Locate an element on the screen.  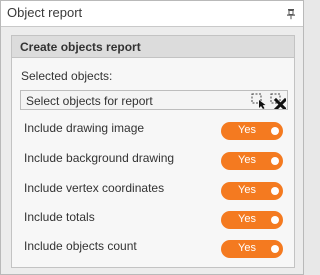
toggle-background-drawing: Yes is located at coordinates (252, 161).